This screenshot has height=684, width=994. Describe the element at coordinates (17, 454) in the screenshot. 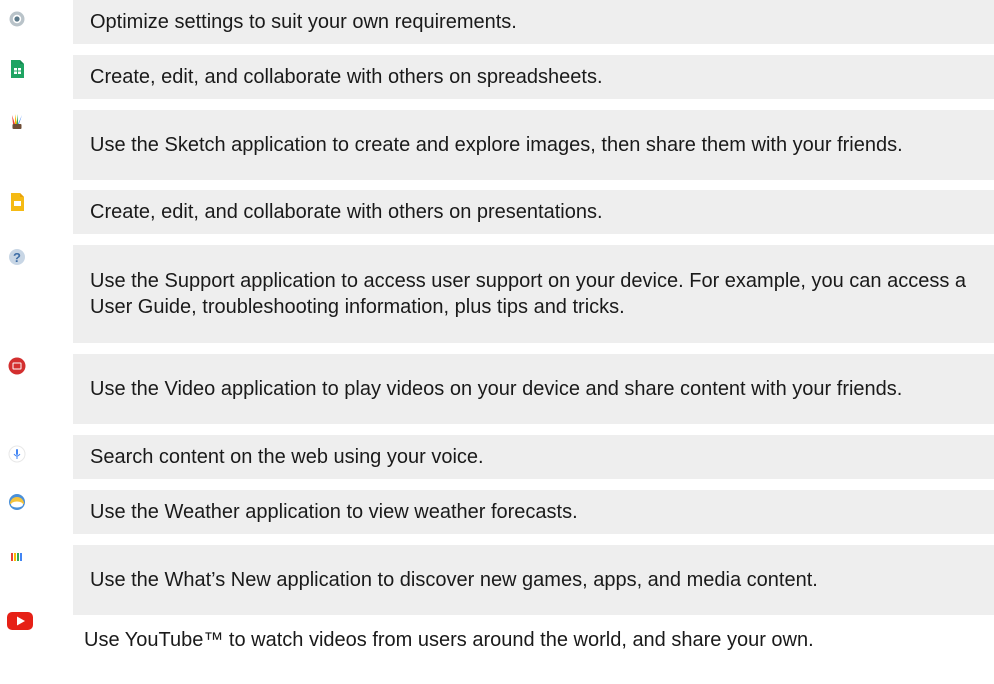

I see `voice-search-icon` at that location.